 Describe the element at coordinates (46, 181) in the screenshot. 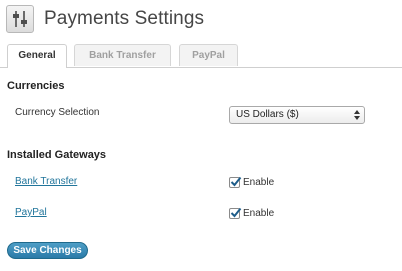

I see `gateway-link-bank-transfer: Bank Transfer` at that location.